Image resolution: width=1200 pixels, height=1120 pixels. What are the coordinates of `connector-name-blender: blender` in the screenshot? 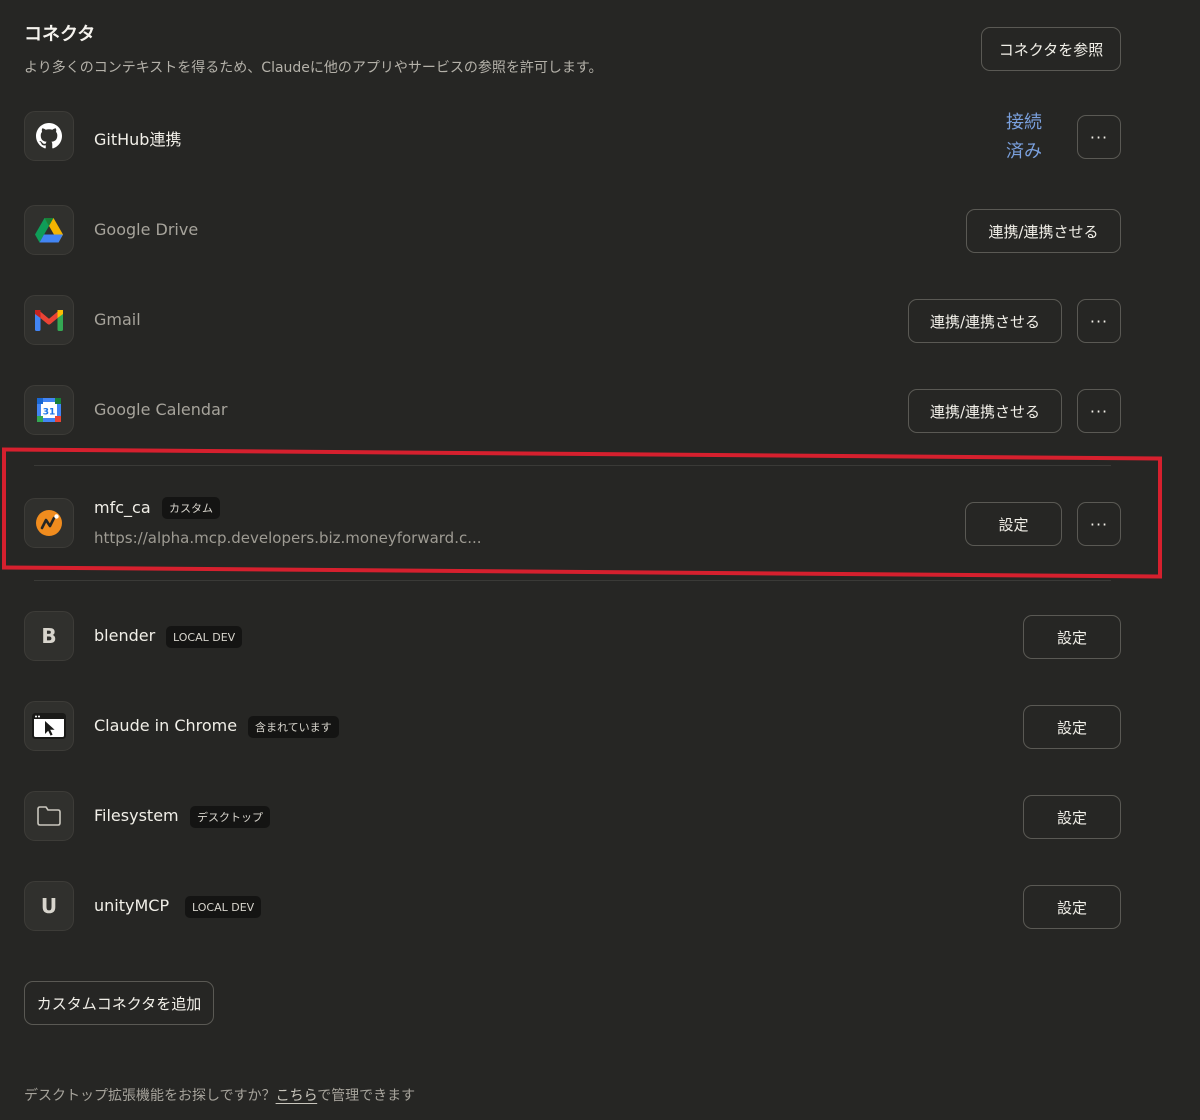 It's located at (125, 635).